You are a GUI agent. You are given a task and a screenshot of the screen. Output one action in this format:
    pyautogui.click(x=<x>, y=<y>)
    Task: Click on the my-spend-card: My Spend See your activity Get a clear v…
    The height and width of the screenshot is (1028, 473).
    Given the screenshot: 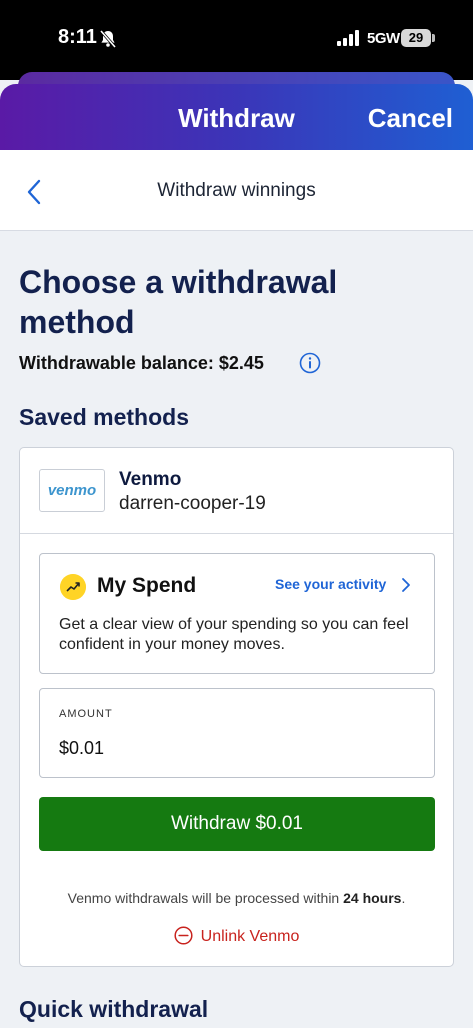 What is the action you would take?
    pyautogui.click(x=237, y=613)
    